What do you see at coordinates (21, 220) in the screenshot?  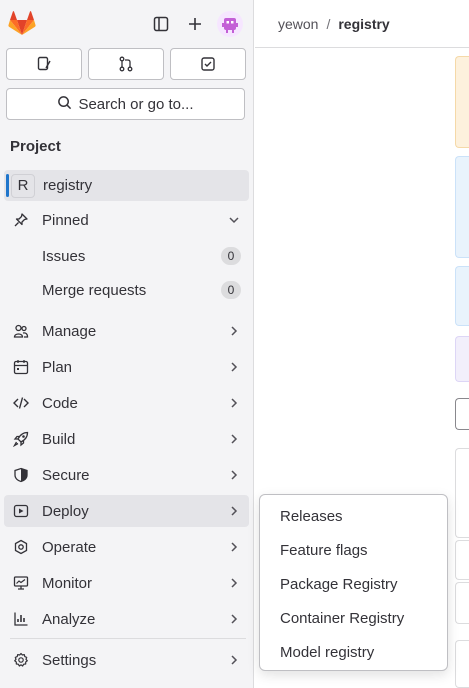 I see `thumbtack-icon` at bounding box center [21, 220].